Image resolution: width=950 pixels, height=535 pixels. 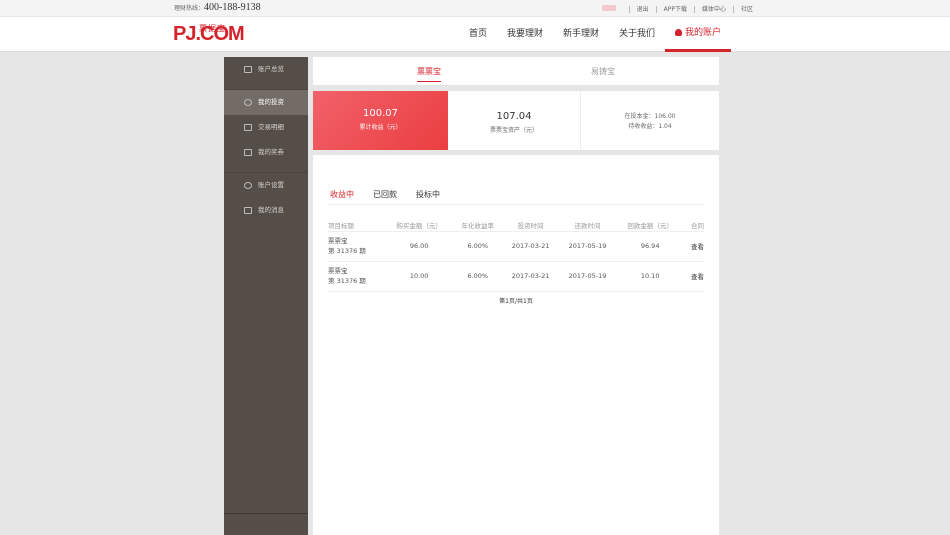 I want to click on nav-about: 关于我们, so click(x=637, y=34).